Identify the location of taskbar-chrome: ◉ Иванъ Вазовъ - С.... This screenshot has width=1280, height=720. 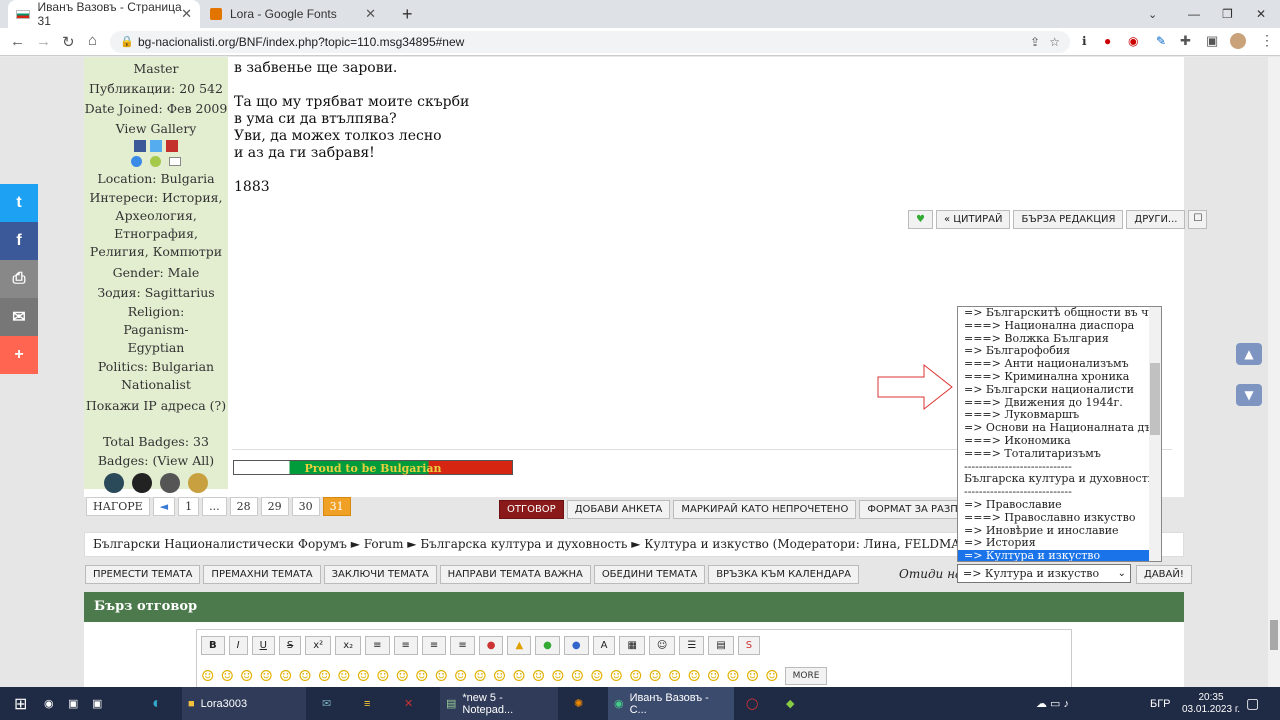
(671, 703).